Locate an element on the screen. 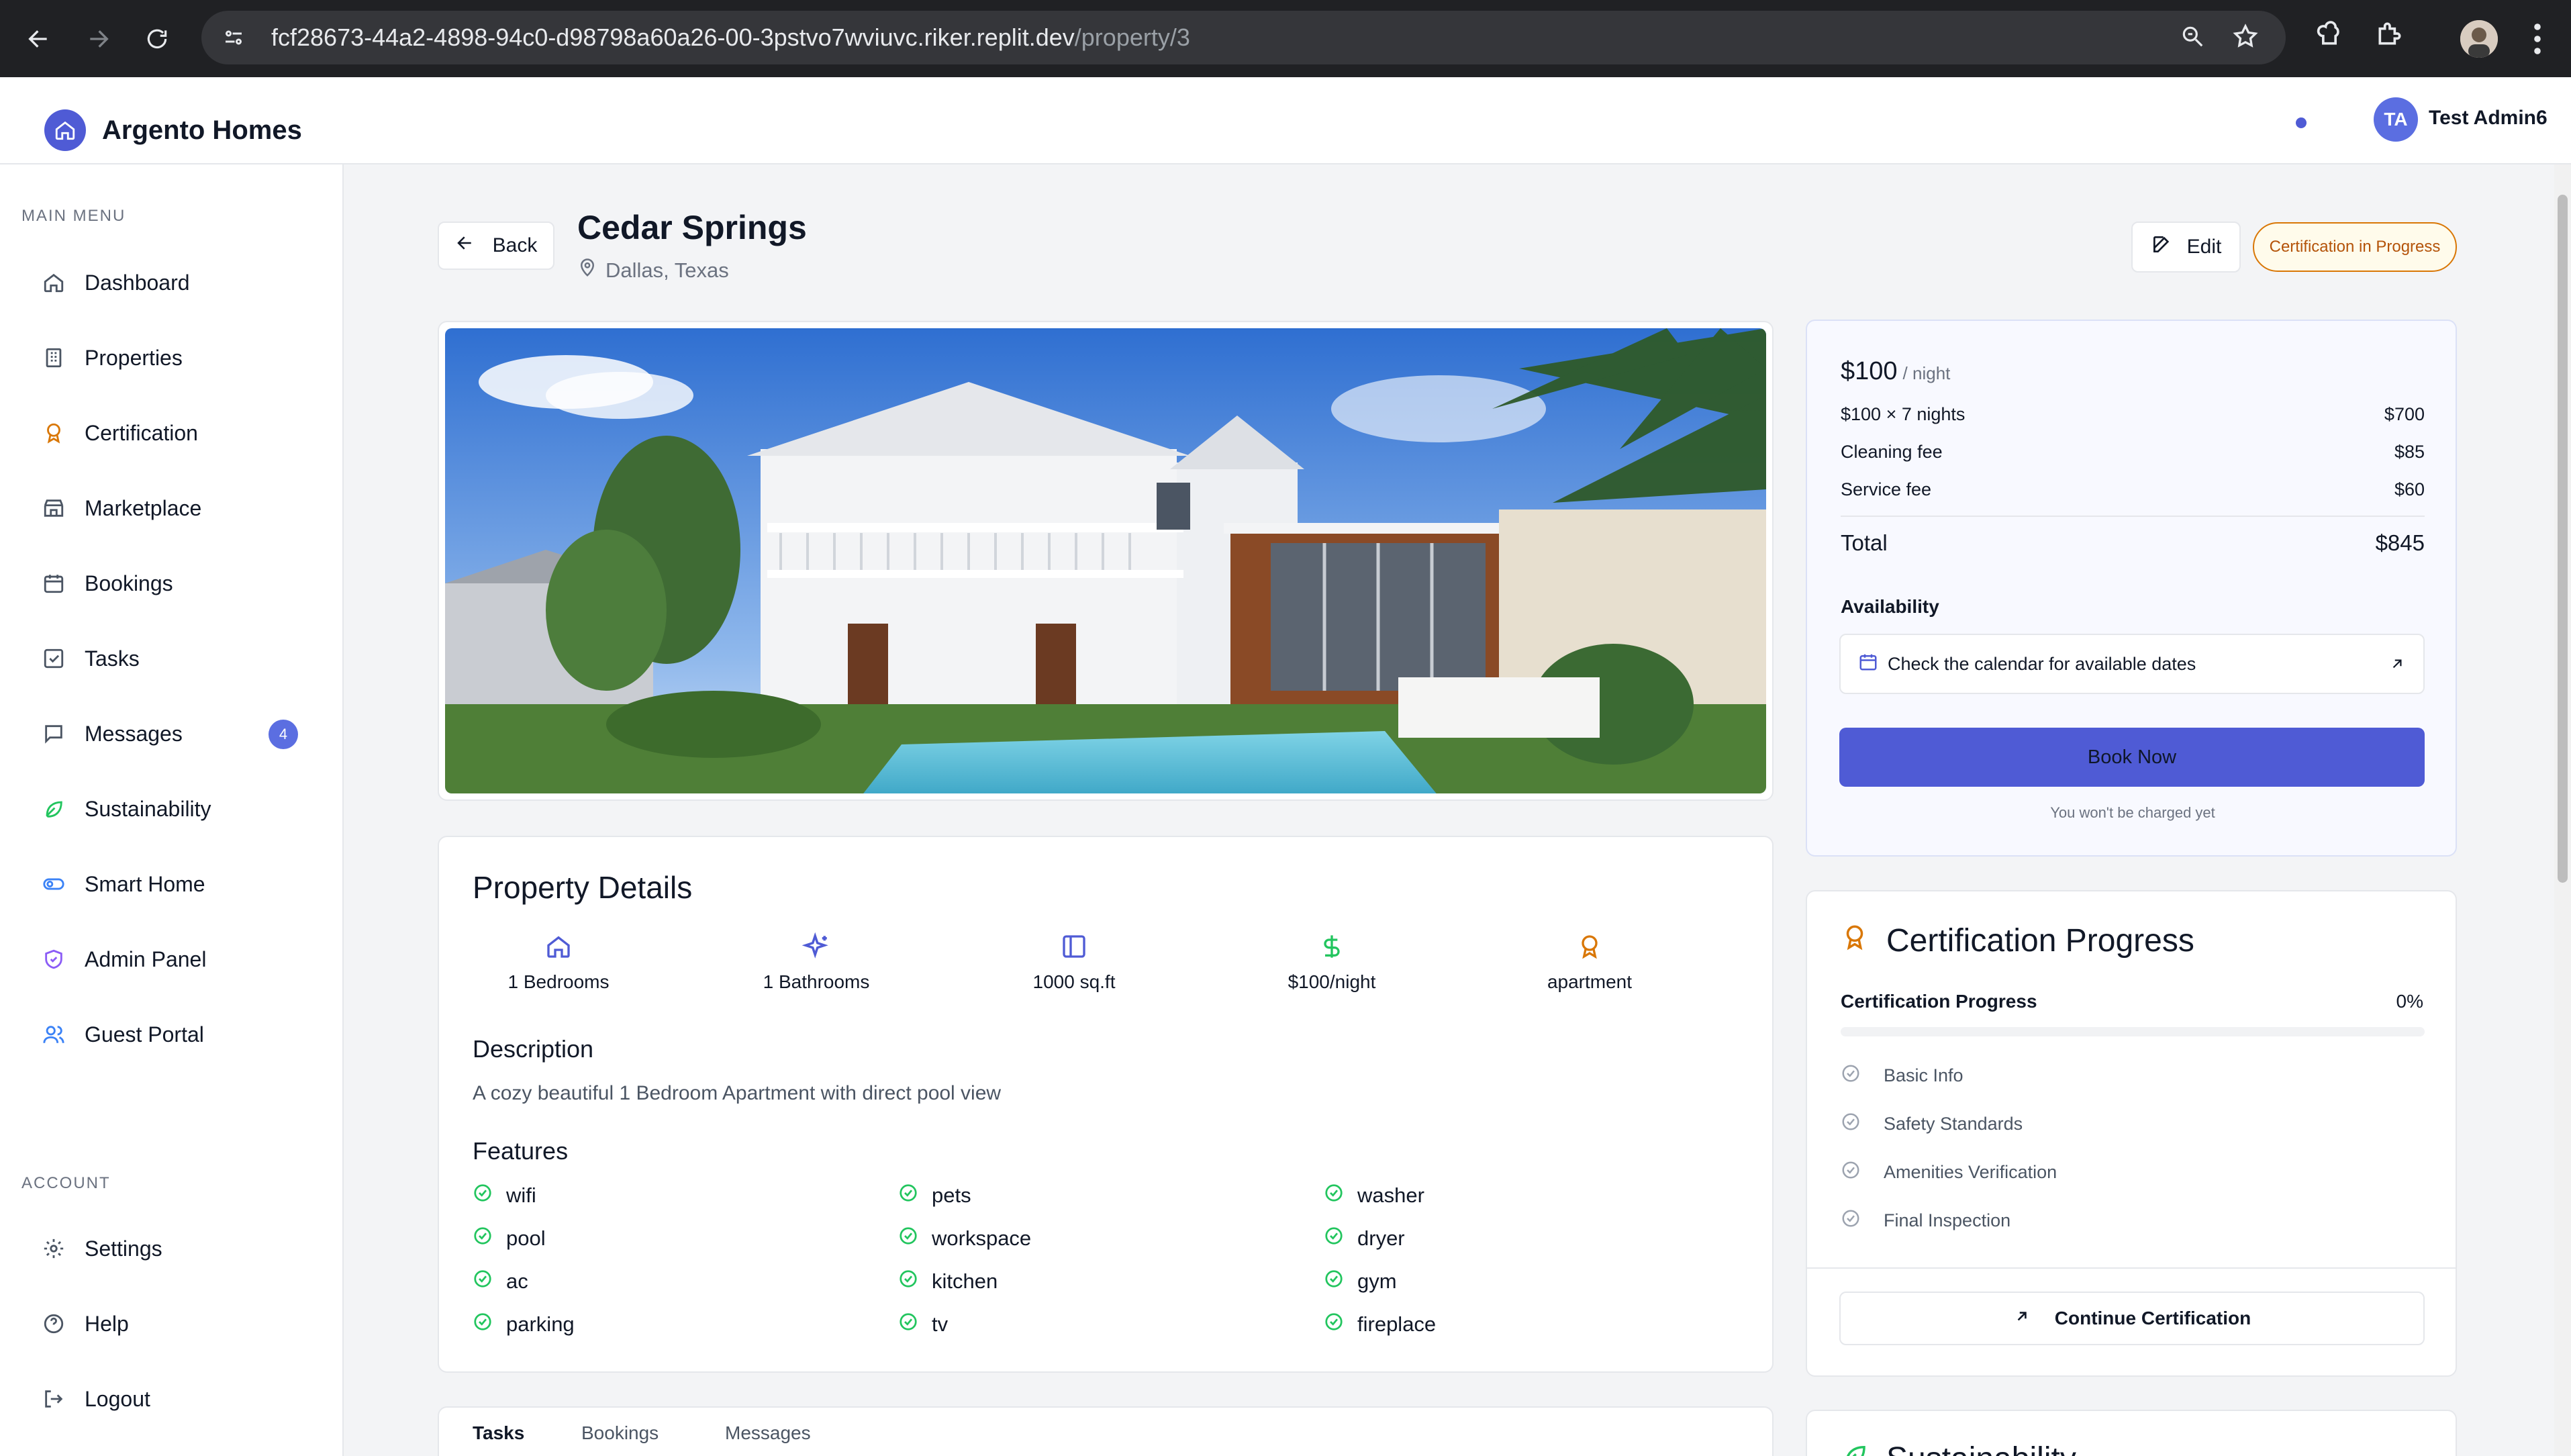 This screenshot has width=2571, height=1456. sidebar-item-smart-home: Smart Home is located at coordinates (181, 884).